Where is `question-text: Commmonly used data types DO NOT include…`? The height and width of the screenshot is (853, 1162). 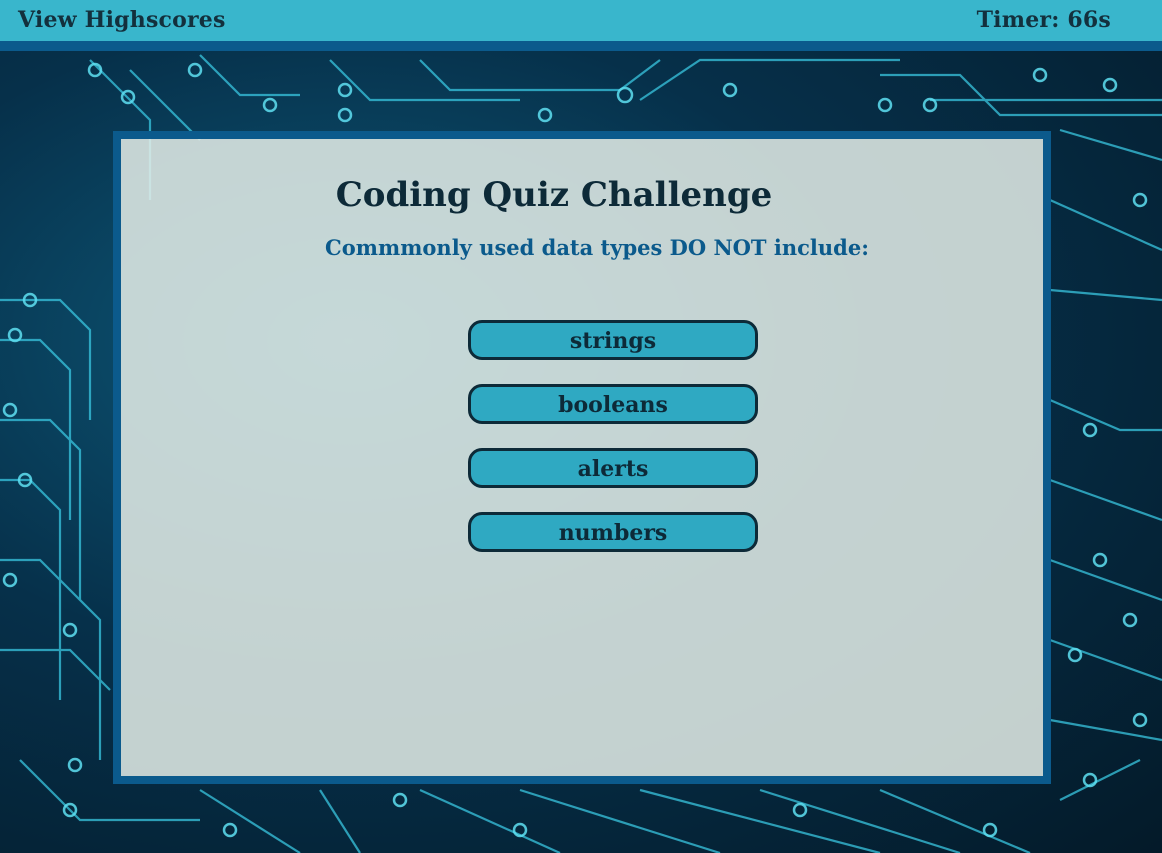
question-text: Commmonly used data types DO NOT include… is located at coordinates (597, 247).